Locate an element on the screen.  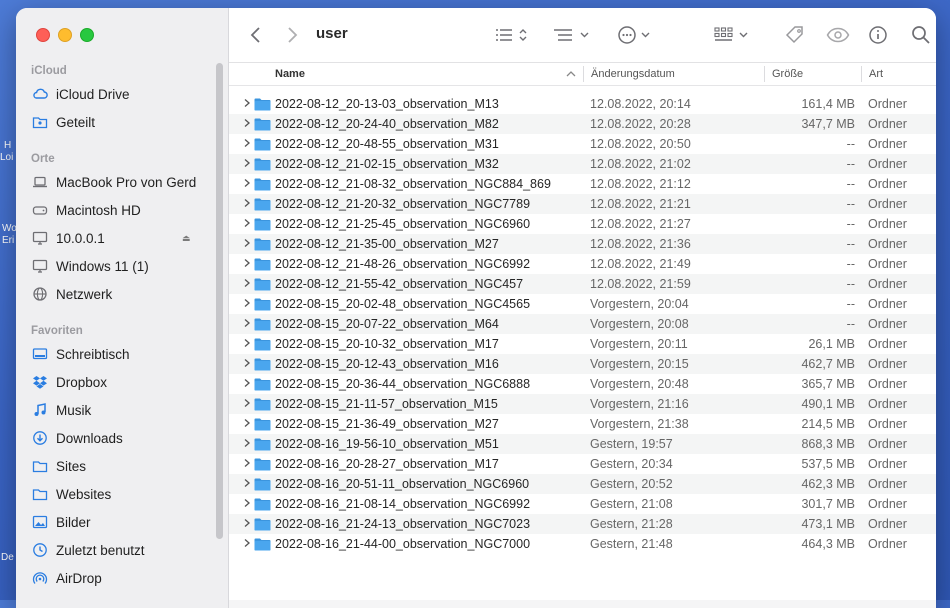
sidebar-item-netzwerk: Netzwerk is located at coordinates (122, 294).